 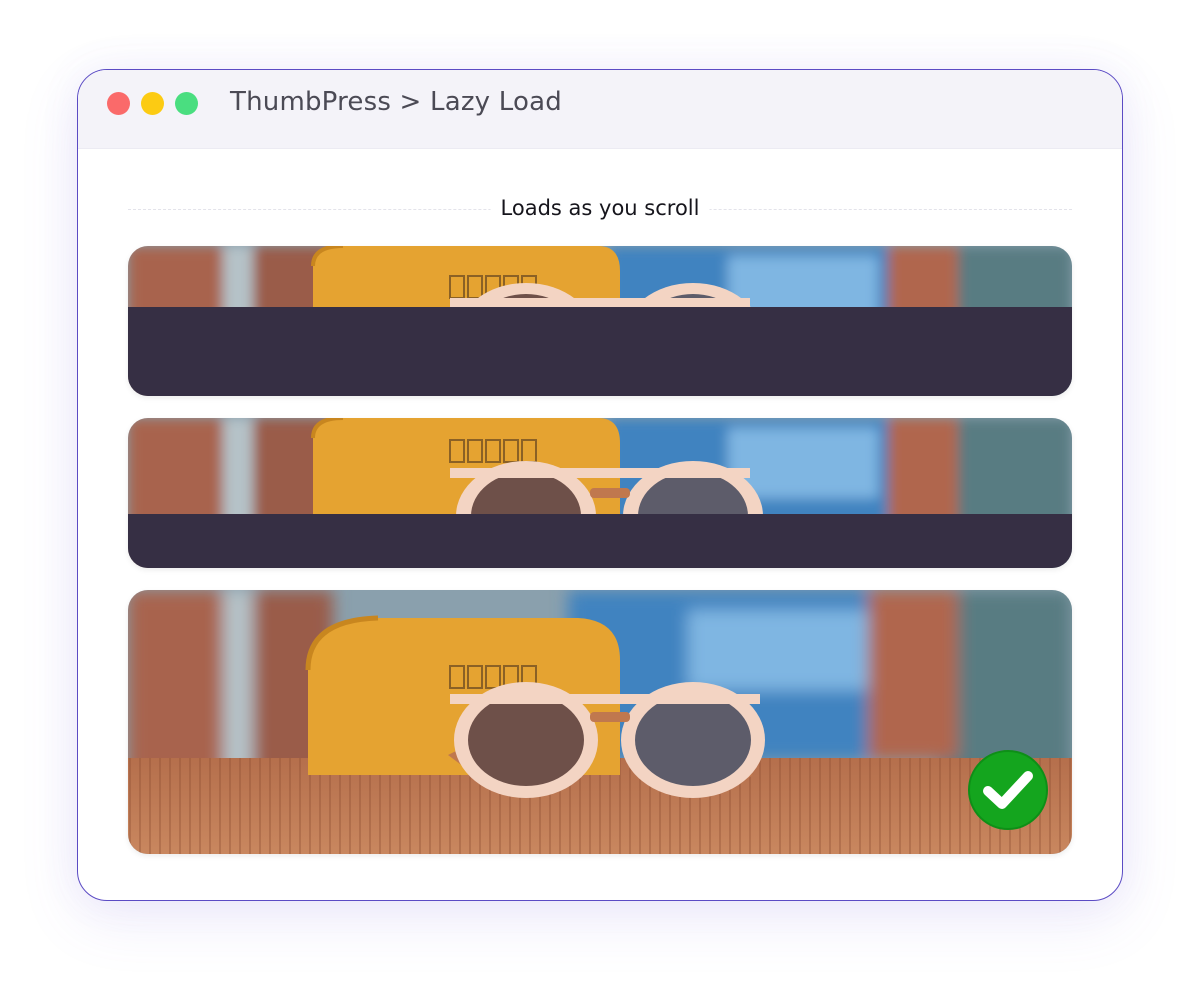 I want to click on loaded-check-badge, so click(x=1008, y=790).